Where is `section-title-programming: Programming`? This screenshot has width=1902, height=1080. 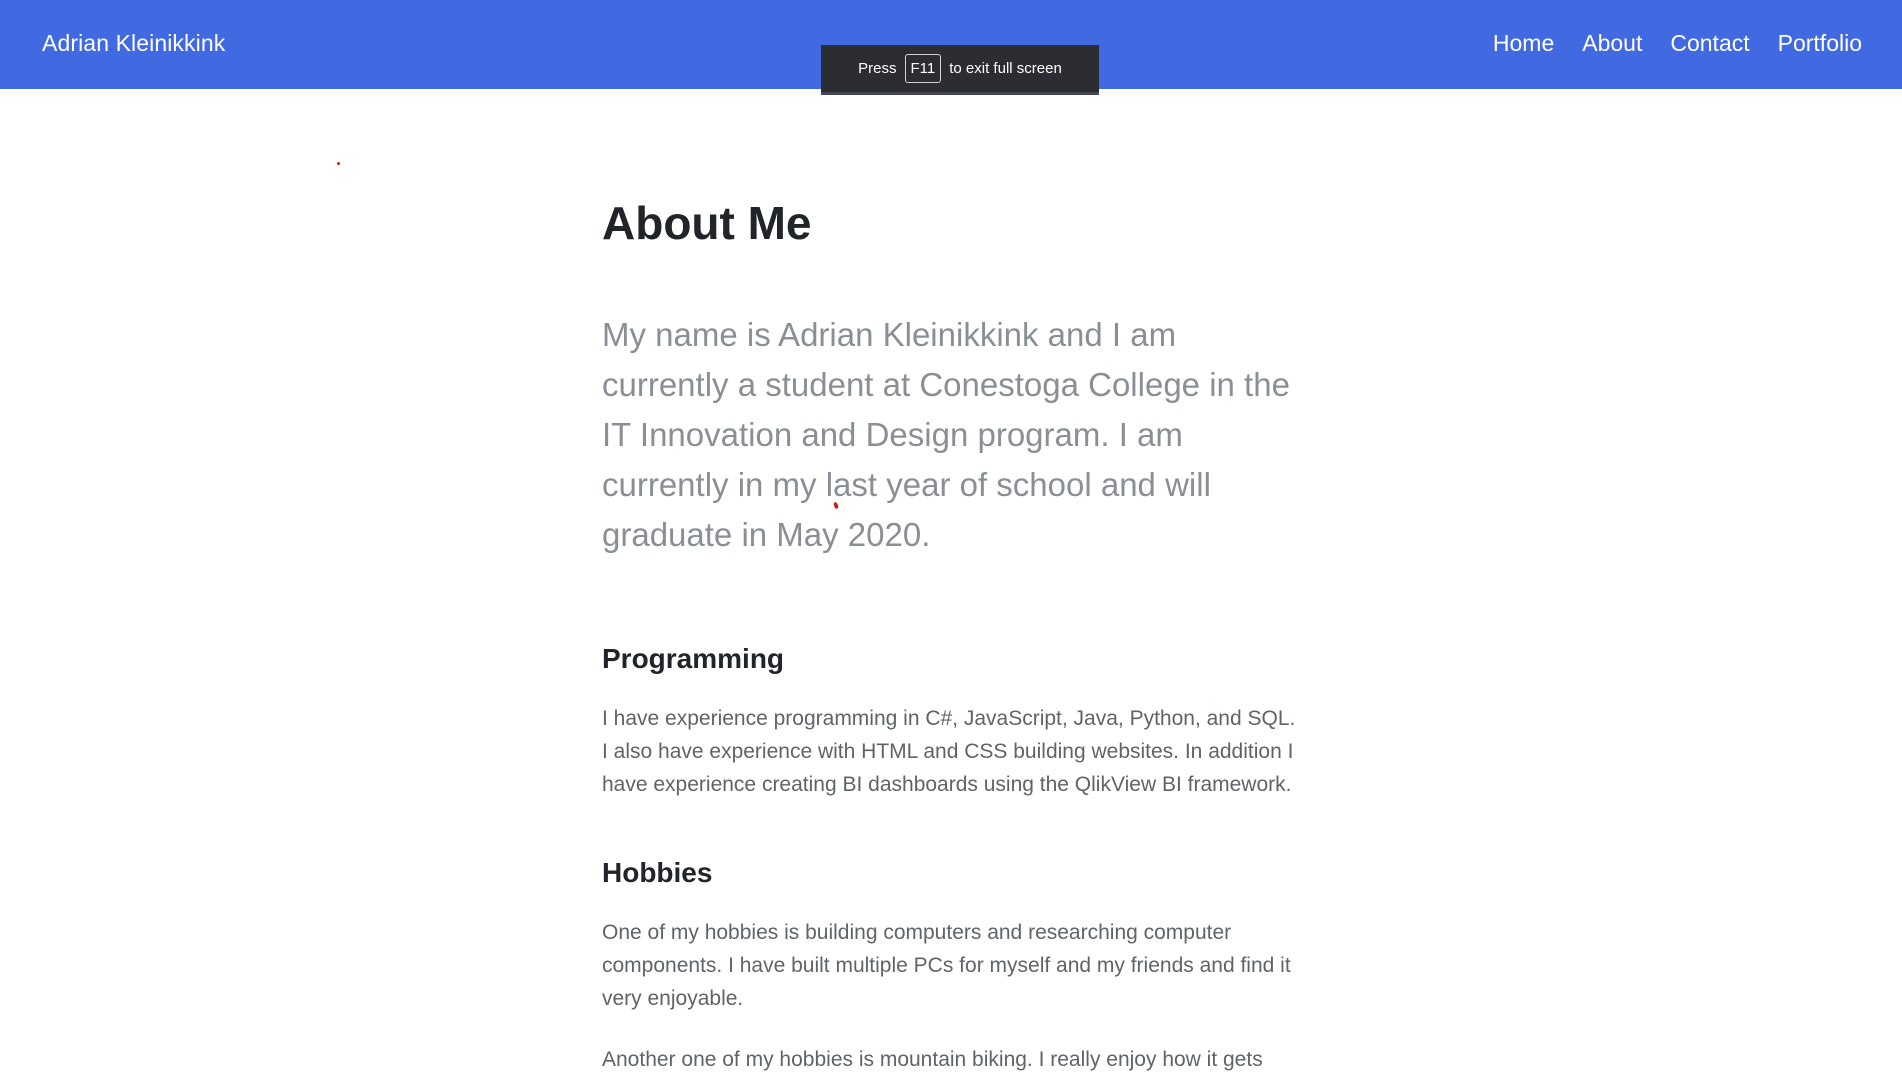 section-title-programming: Programming is located at coordinates (693, 658).